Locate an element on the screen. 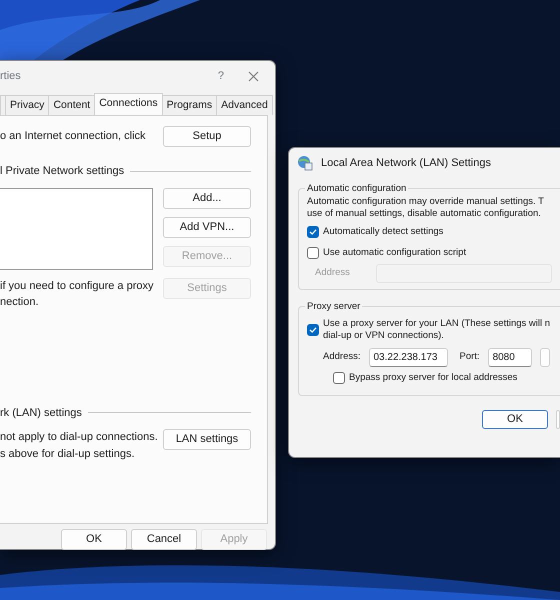  connection-list is located at coordinates (76, 229).